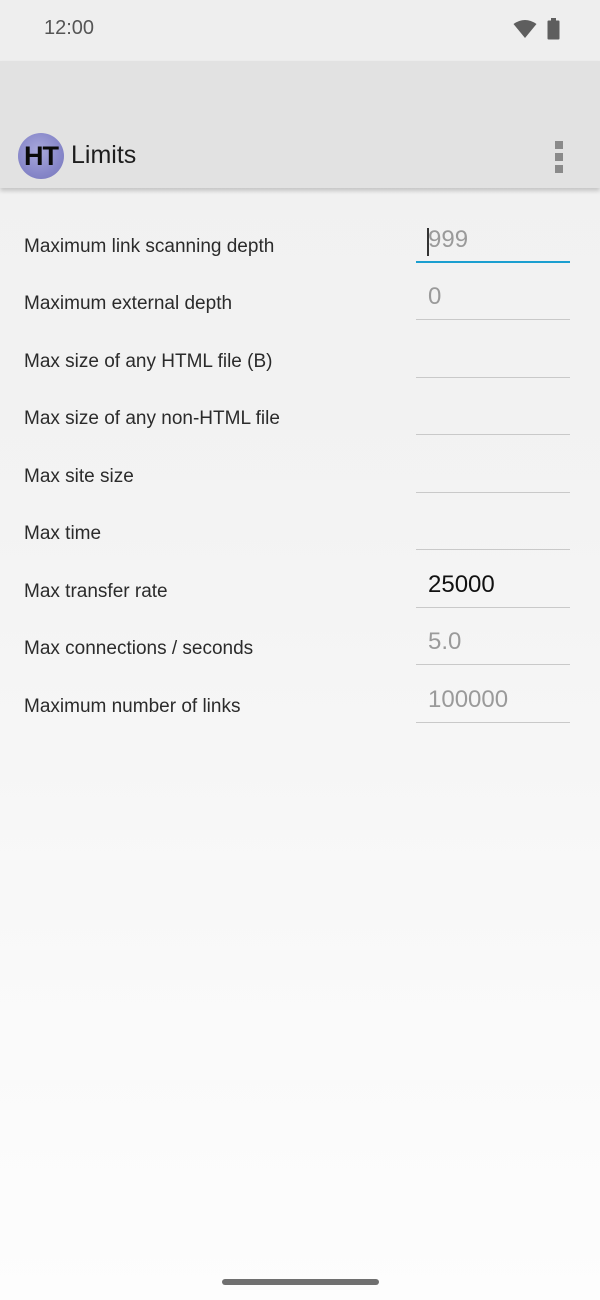 Image resolution: width=600 pixels, height=1300 pixels. What do you see at coordinates (493, 355) in the screenshot?
I see `max-html-size-input` at bounding box center [493, 355].